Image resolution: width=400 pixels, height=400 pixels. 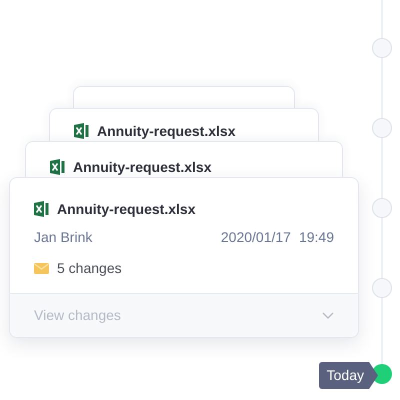 What do you see at coordinates (184, 315) in the screenshot?
I see `view-changes-toggle: View changes` at bounding box center [184, 315].